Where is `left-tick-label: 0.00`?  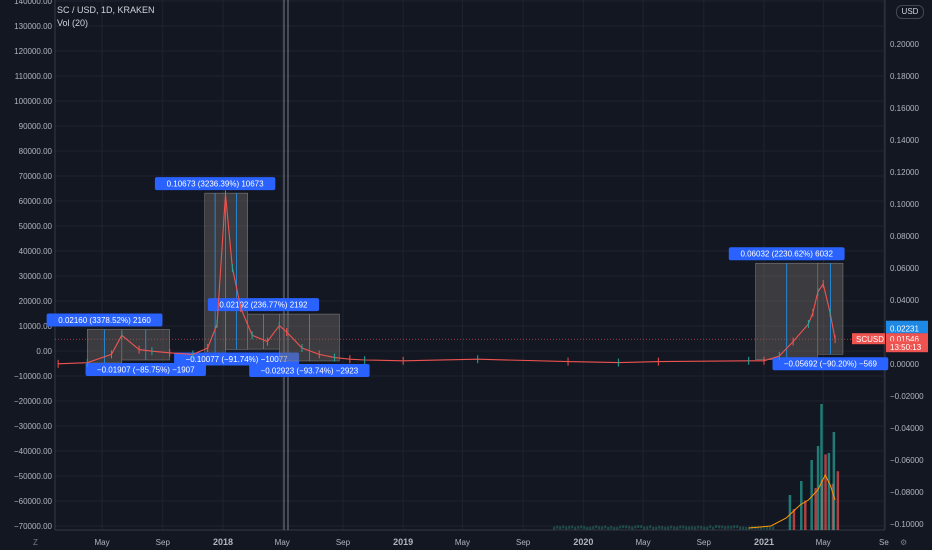
left-tick-label: 0.00 is located at coordinates (44, 351).